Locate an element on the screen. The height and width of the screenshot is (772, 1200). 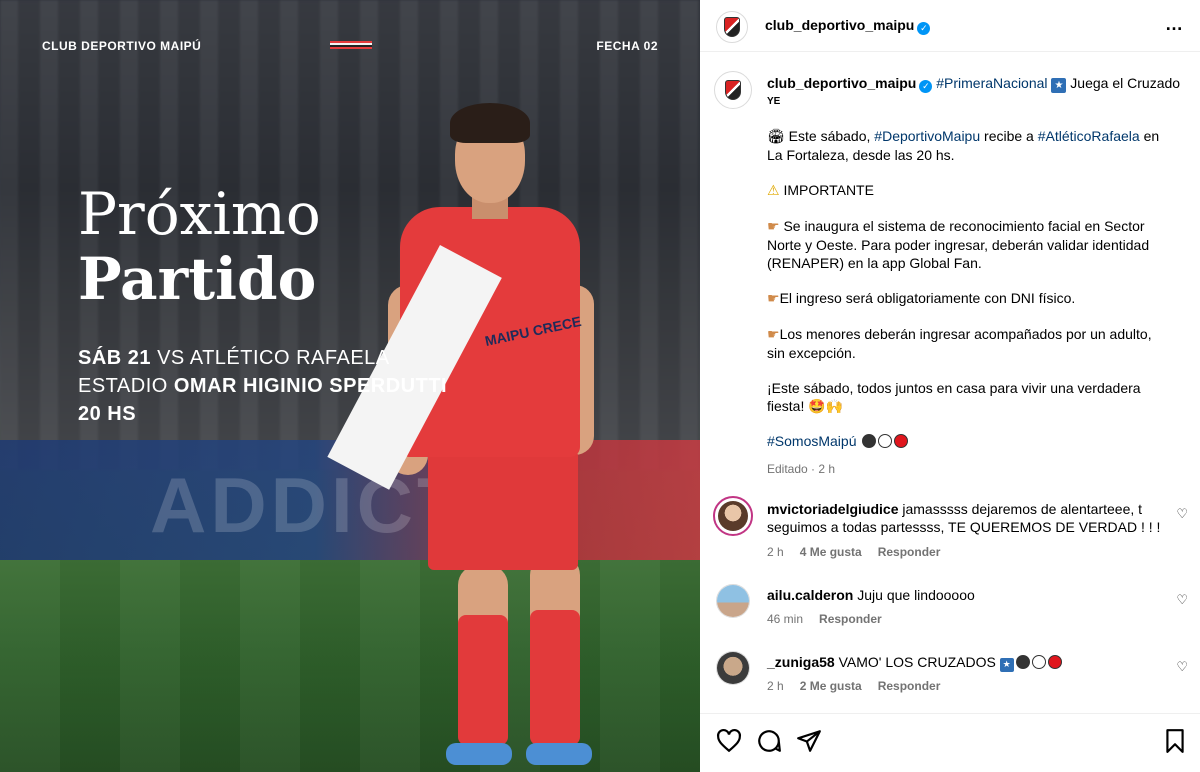
comment-likes: 4 Me gusta is located at coordinates (831, 552).